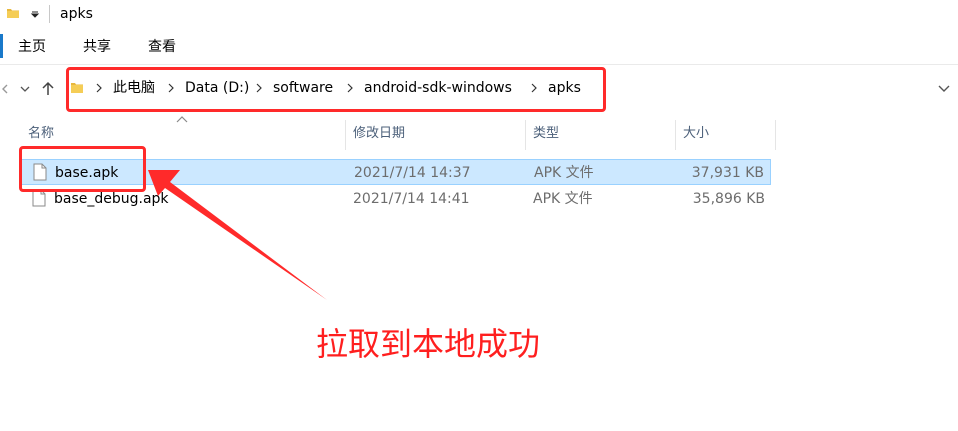 The image size is (958, 431). I want to click on quick-access-dropdown-icon, so click(35, 14).